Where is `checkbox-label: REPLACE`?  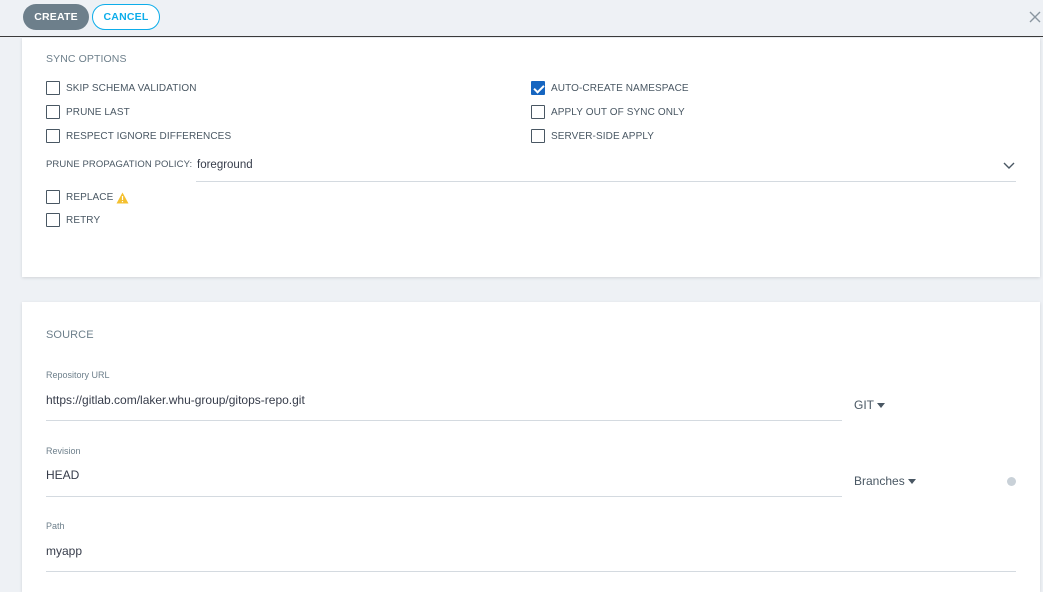 checkbox-label: REPLACE is located at coordinates (90, 197).